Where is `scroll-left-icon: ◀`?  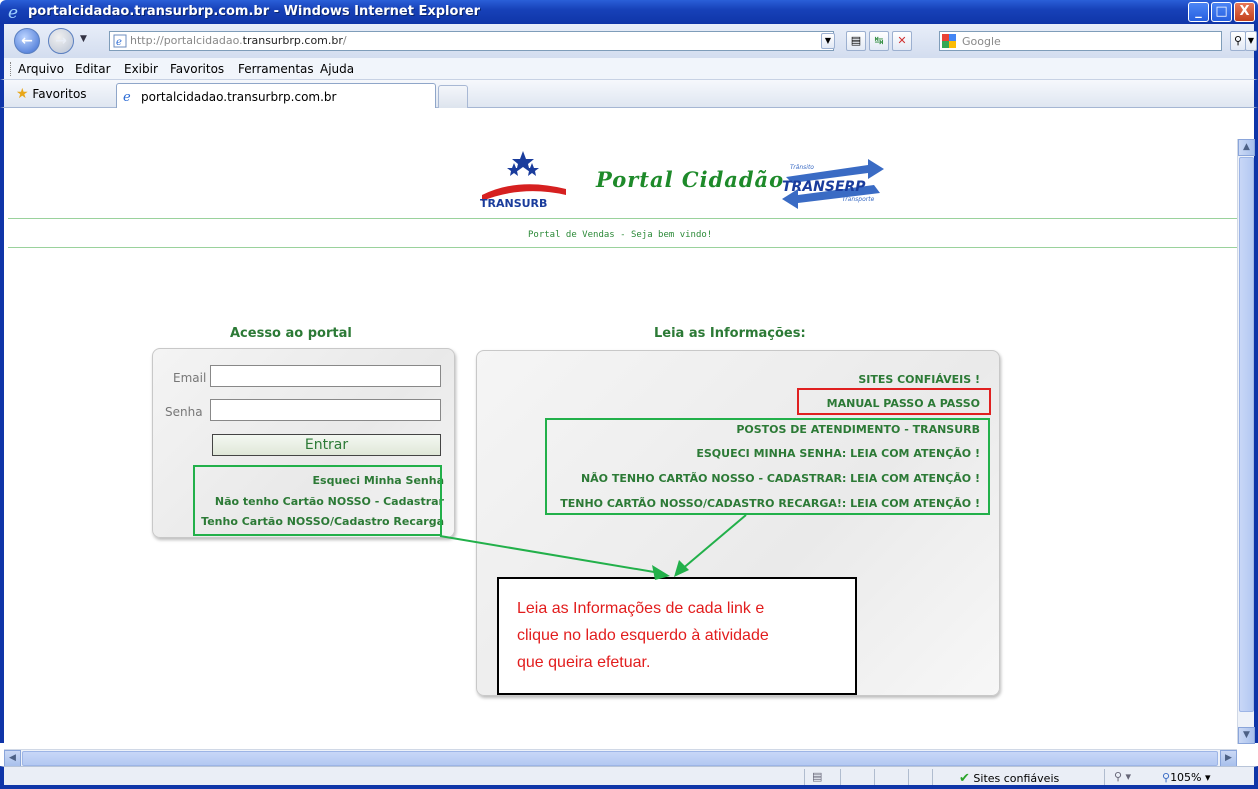 scroll-left-icon: ◀ is located at coordinates (12, 758).